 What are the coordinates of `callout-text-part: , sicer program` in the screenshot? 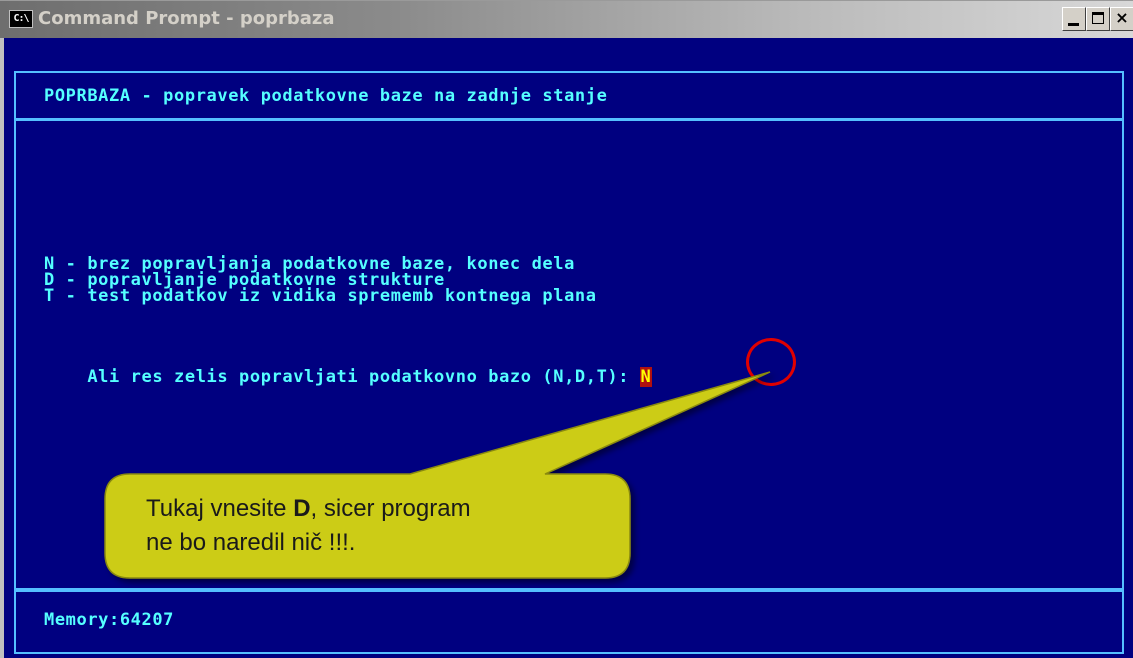 It's located at (390, 508).